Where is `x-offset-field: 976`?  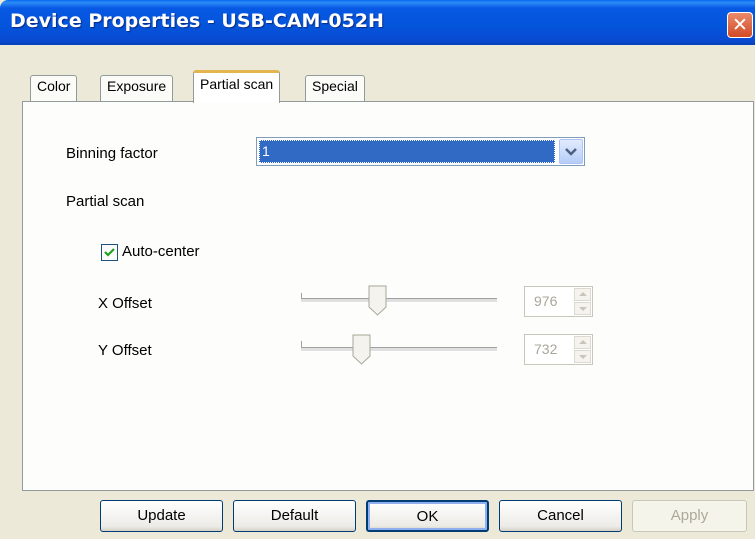 x-offset-field: 976 is located at coordinates (558, 301).